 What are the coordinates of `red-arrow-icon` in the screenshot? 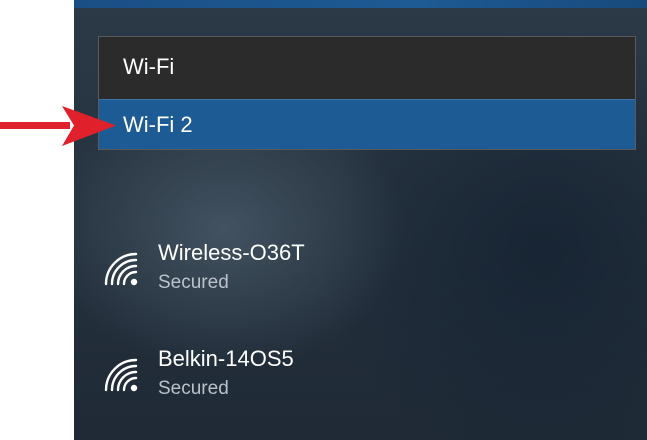 It's located at (58, 126).